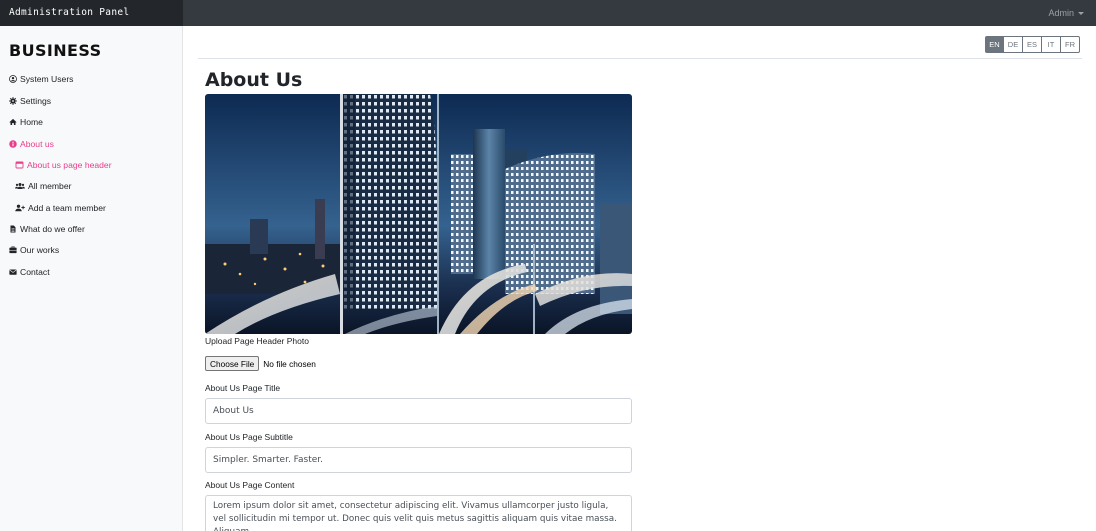 Image resolution: width=1096 pixels, height=531 pixels. Describe the element at coordinates (250, 485) in the screenshot. I see `content-label: About Us Page Content` at that location.